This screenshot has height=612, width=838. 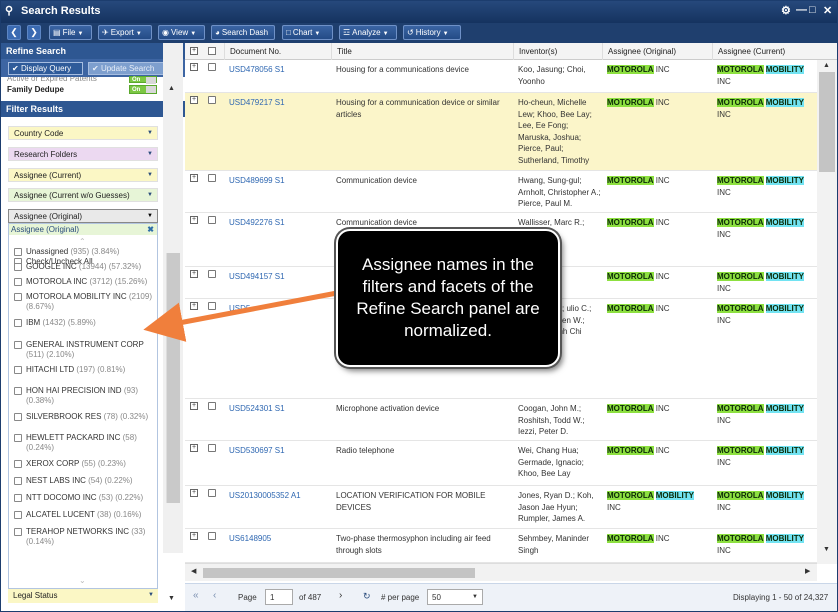 I want to click on family-dedupe-toggle: On, so click(x=143, y=89).